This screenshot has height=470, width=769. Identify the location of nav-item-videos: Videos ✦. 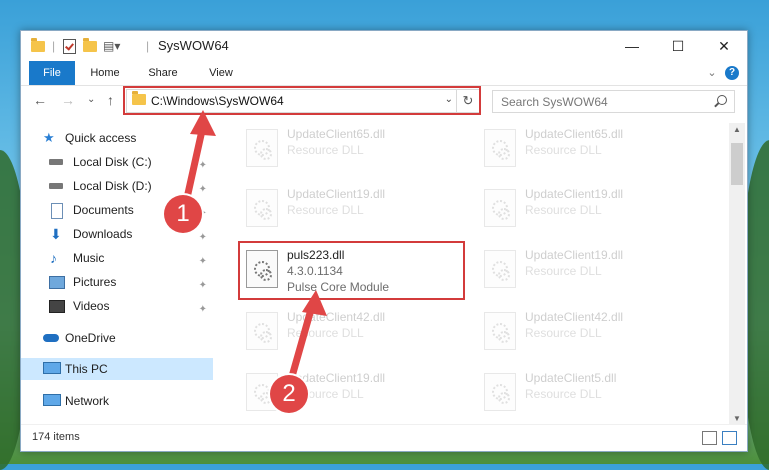
(131, 306).